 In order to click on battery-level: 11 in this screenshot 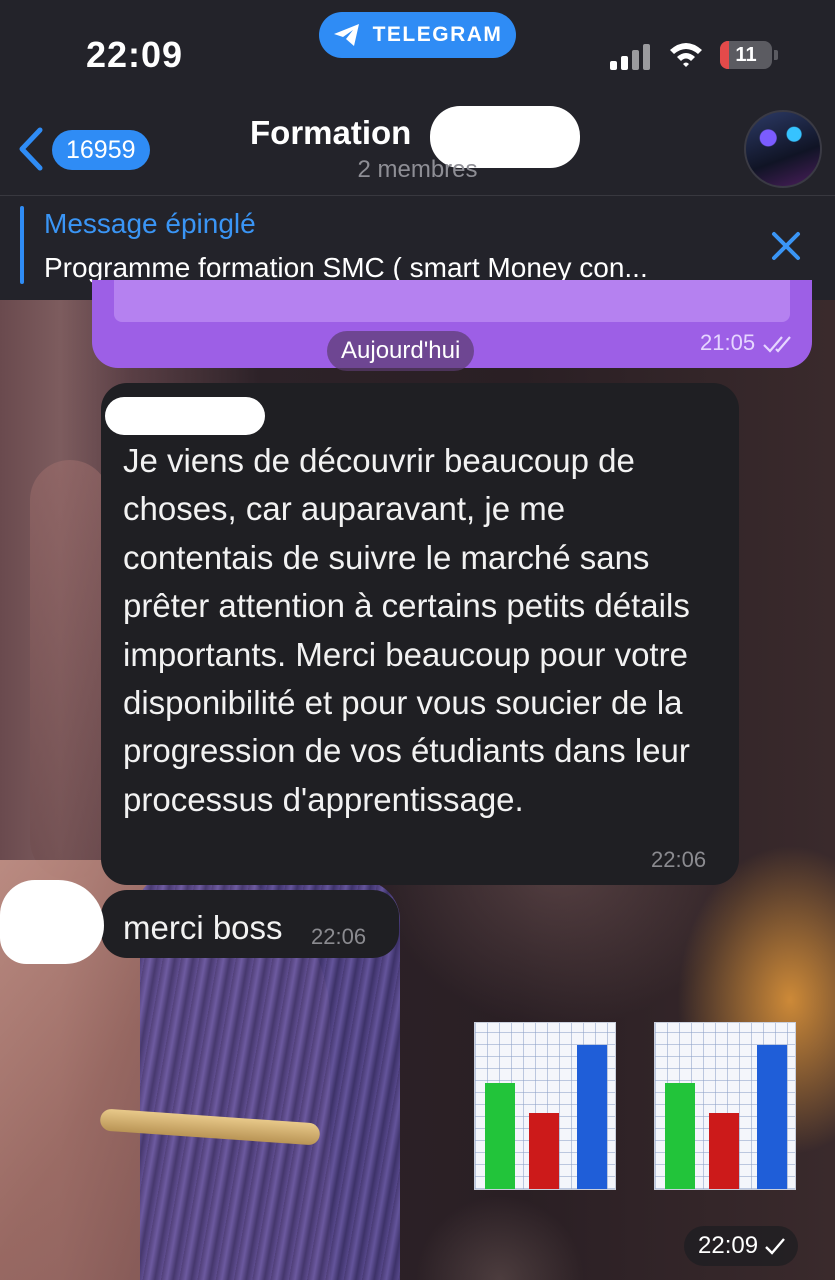, I will do `click(746, 55)`.